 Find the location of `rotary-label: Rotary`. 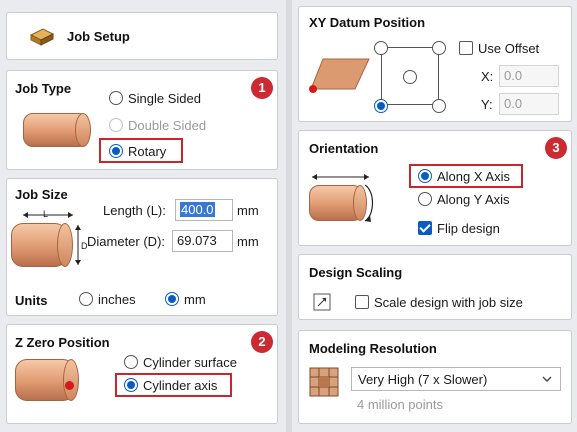

rotary-label: Rotary is located at coordinates (147, 151).